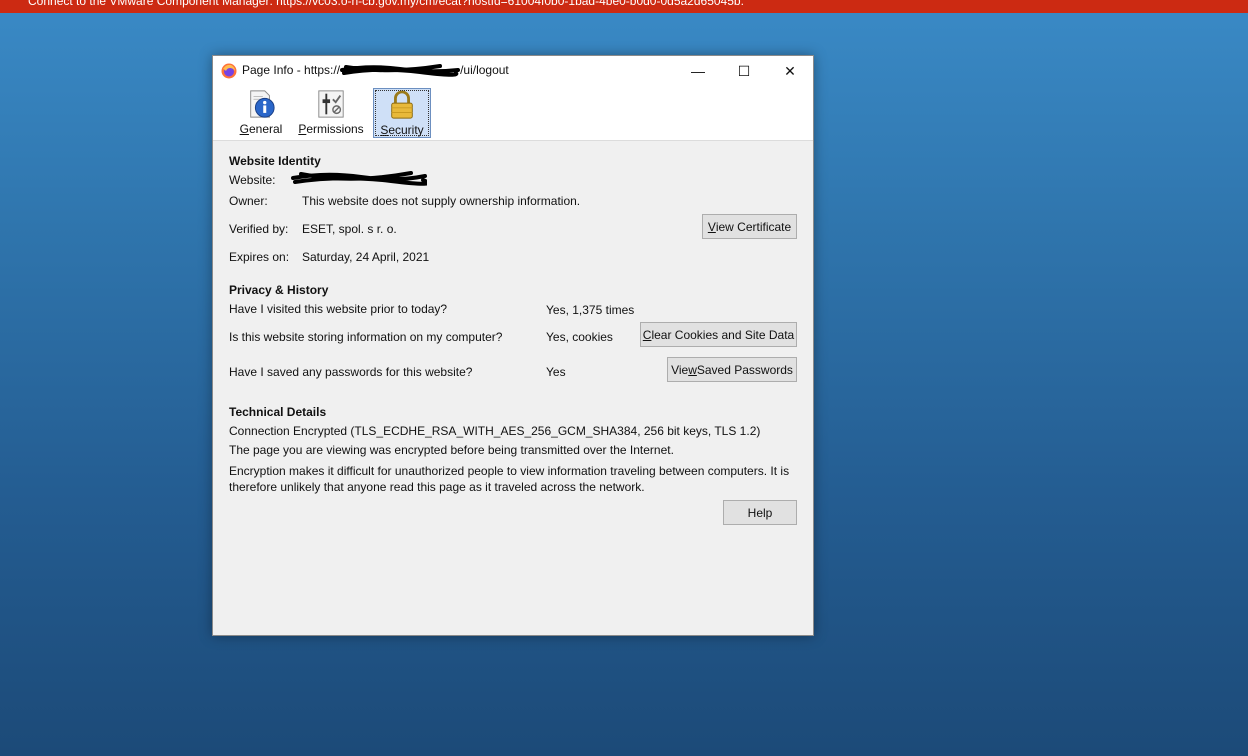  I want to click on title-prefix: Page Info - https://, so click(291, 70).